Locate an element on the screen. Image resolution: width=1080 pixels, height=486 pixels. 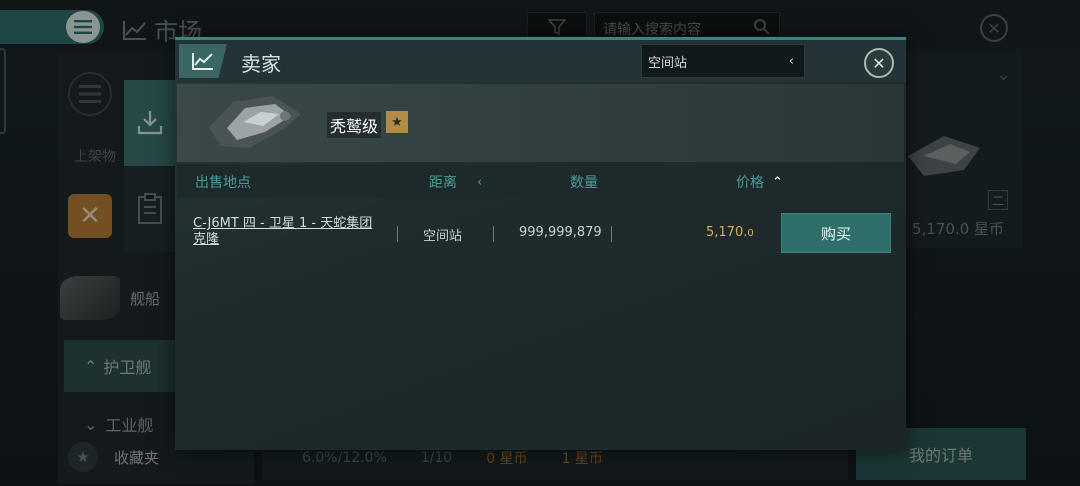
close-icon: ✕ is located at coordinates (879, 63).